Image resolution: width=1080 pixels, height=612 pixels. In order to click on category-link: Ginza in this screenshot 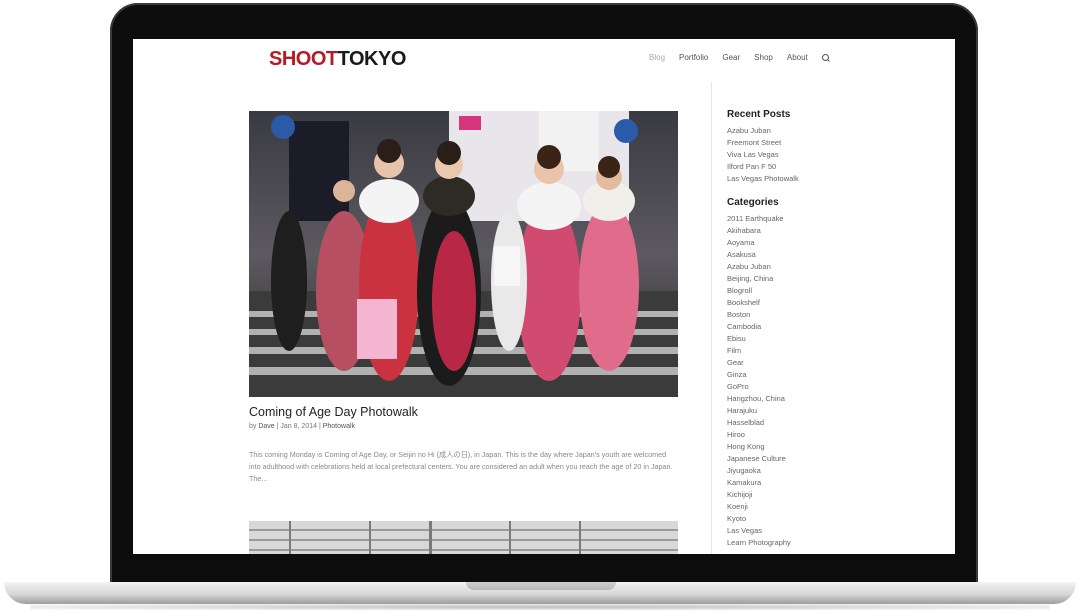, I will do `click(827, 375)`.